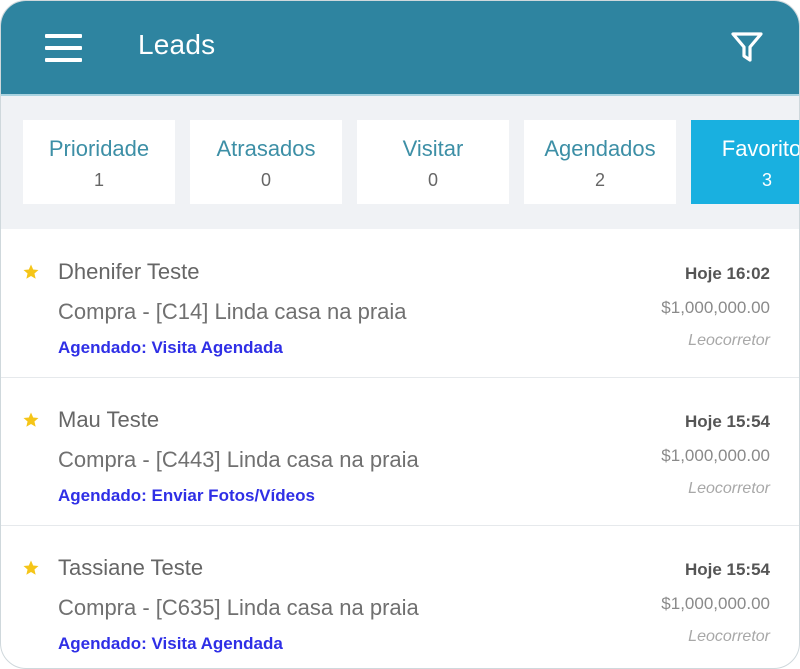 Image resolution: width=800 pixels, height=669 pixels. Describe the element at coordinates (238, 607) in the screenshot. I see `lead-description: Compra - [C635] Linda casa na praia` at that location.